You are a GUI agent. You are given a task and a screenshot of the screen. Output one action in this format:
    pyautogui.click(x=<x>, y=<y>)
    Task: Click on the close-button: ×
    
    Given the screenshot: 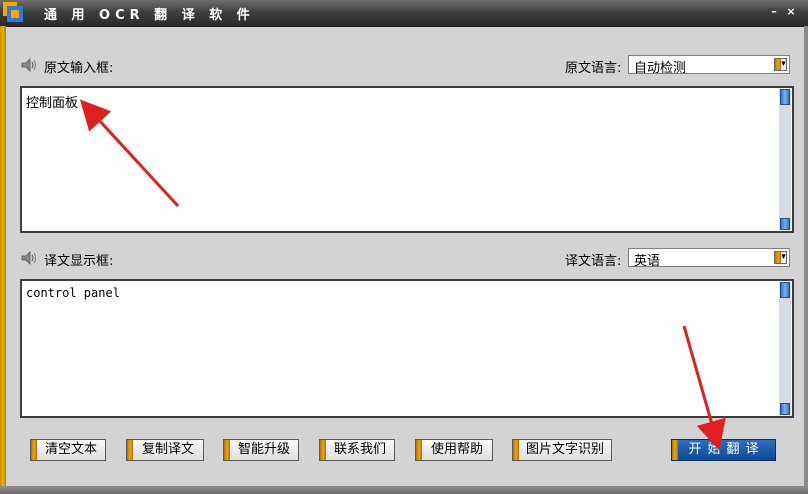 What is the action you would take?
    pyautogui.click(x=791, y=12)
    